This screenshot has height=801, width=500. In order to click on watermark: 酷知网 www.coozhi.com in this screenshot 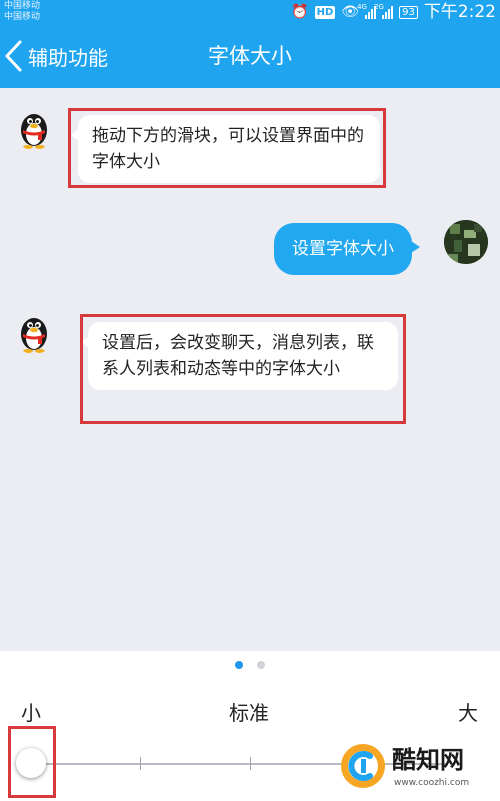, I will do `click(420, 771)`.